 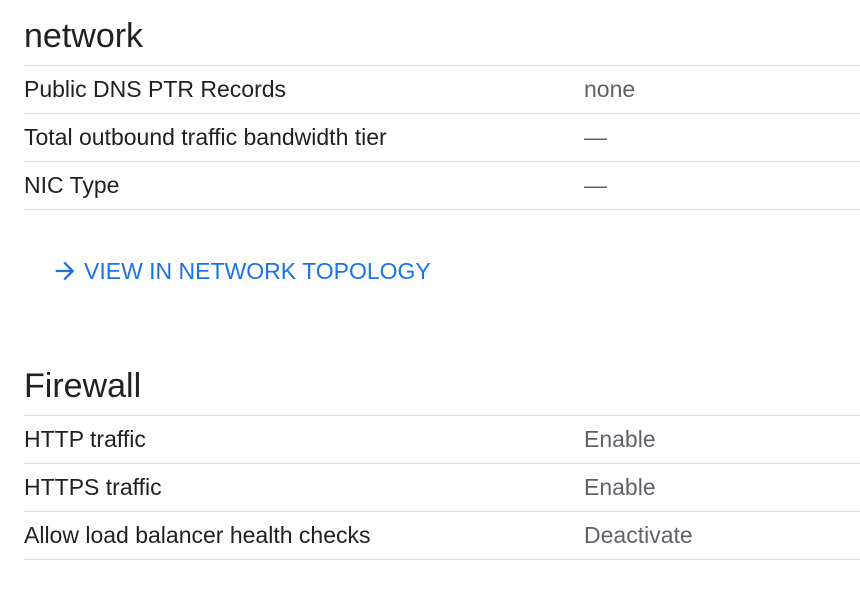 I want to click on row-label: NIC Type, so click(x=72, y=185).